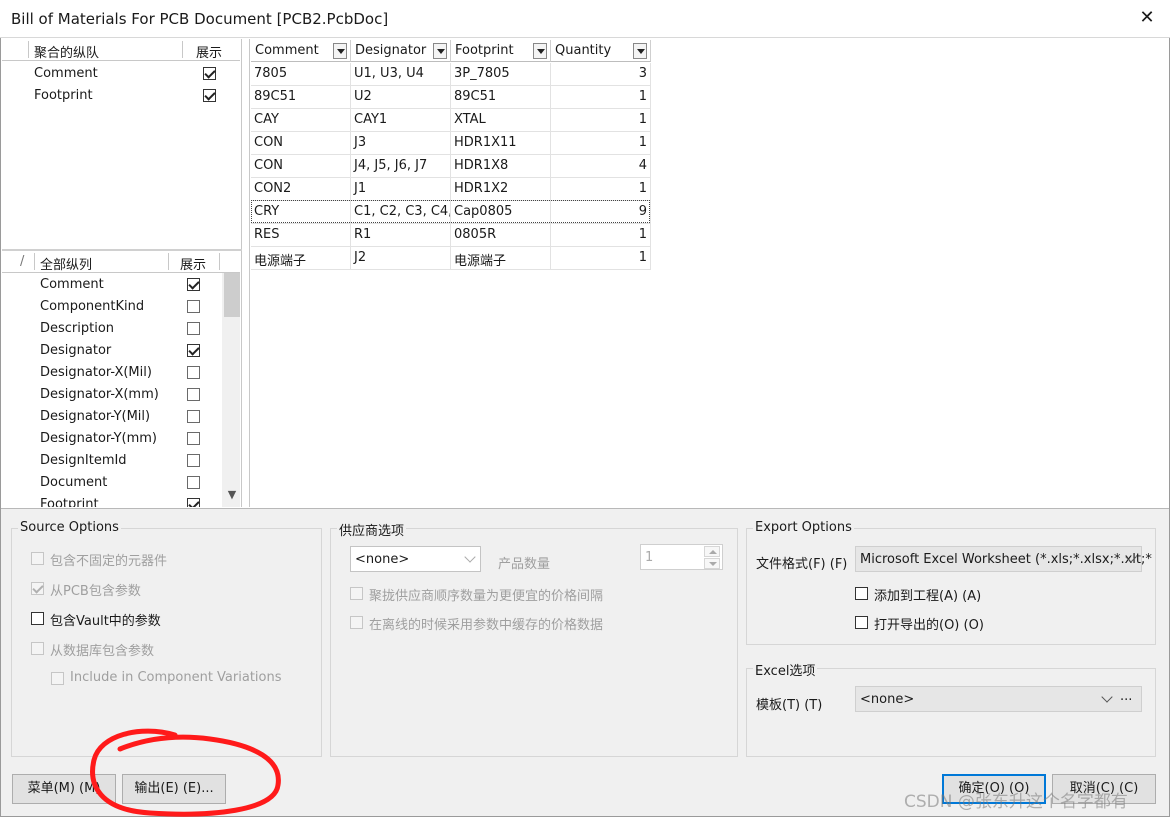 This screenshot has width=1170, height=817. I want to click on table-cell: CAY, so click(301, 120).